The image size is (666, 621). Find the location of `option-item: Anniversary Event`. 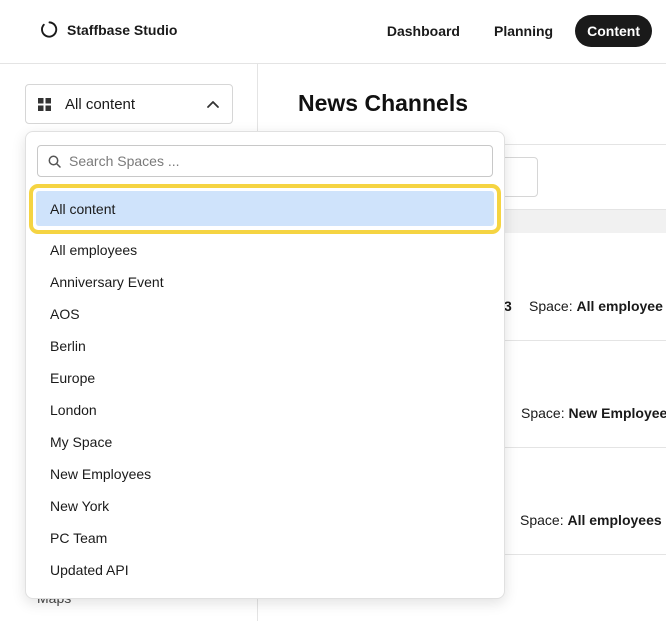

option-item: Anniversary Event is located at coordinates (265, 282).